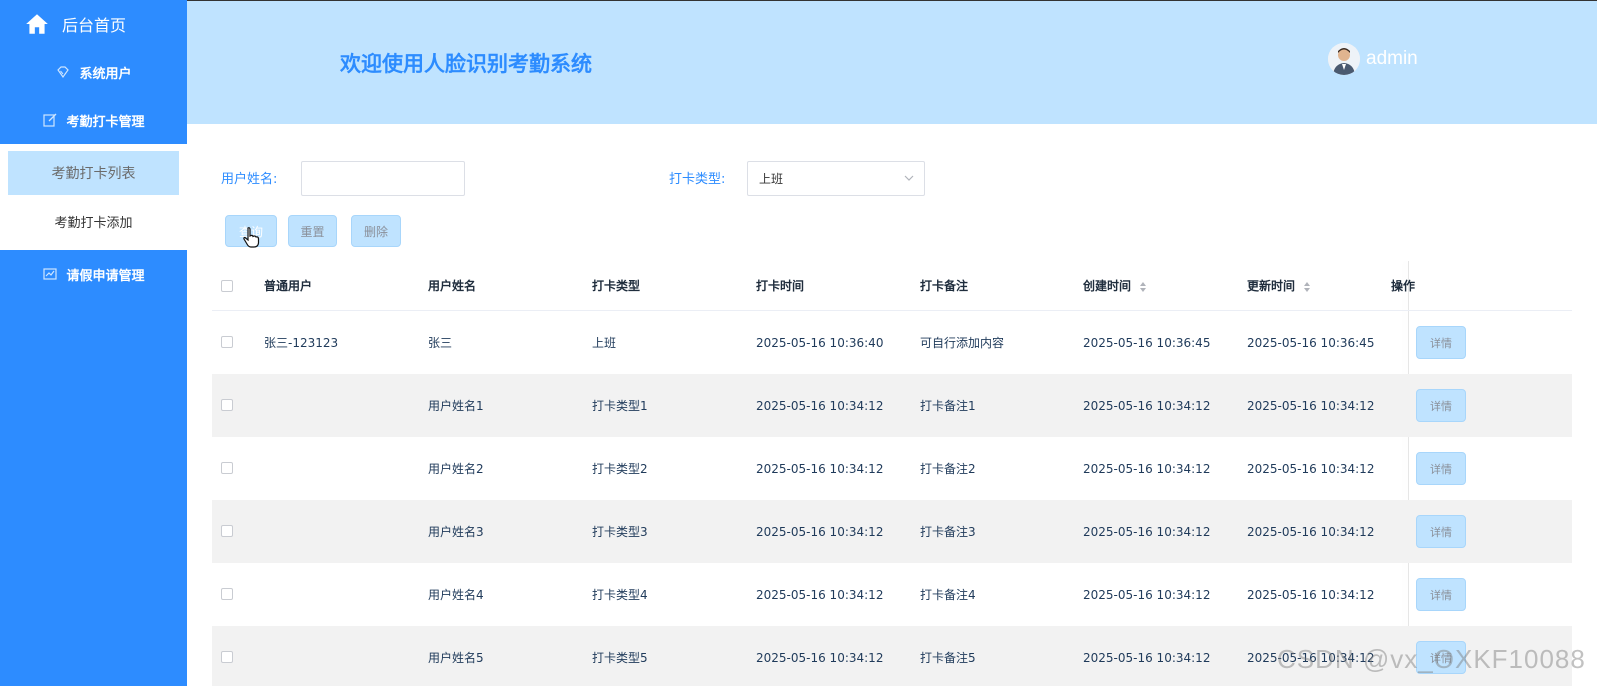 The image size is (1597, 686). I want to click on sidebar-home-label: 后台首页, so click(94, 25).